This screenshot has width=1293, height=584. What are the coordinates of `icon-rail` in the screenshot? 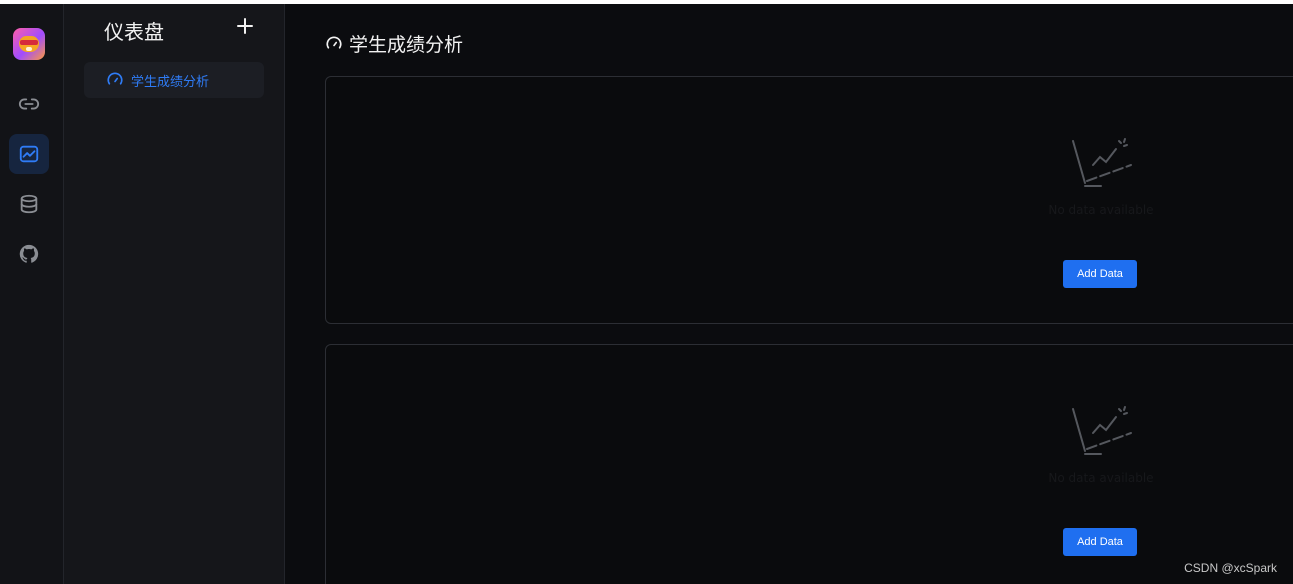 It's located at (32, 294).